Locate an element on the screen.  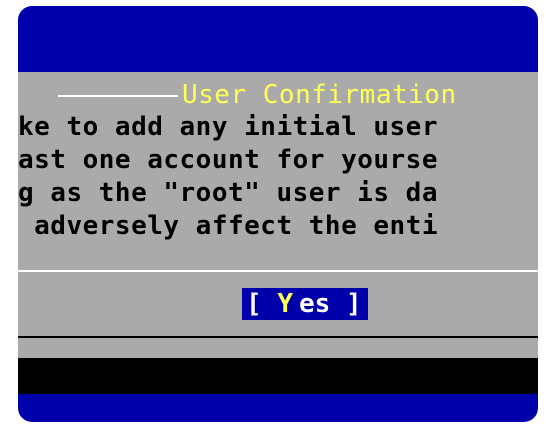
dialog-shadow is located at coordinates (278, 376).